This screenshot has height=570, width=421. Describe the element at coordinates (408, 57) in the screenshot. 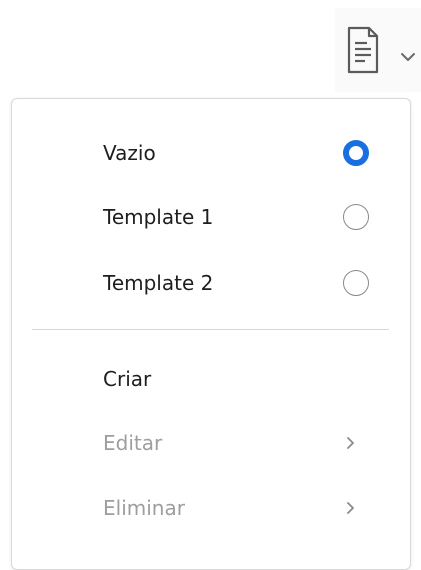

I see `chevron-down-icon` at that location.